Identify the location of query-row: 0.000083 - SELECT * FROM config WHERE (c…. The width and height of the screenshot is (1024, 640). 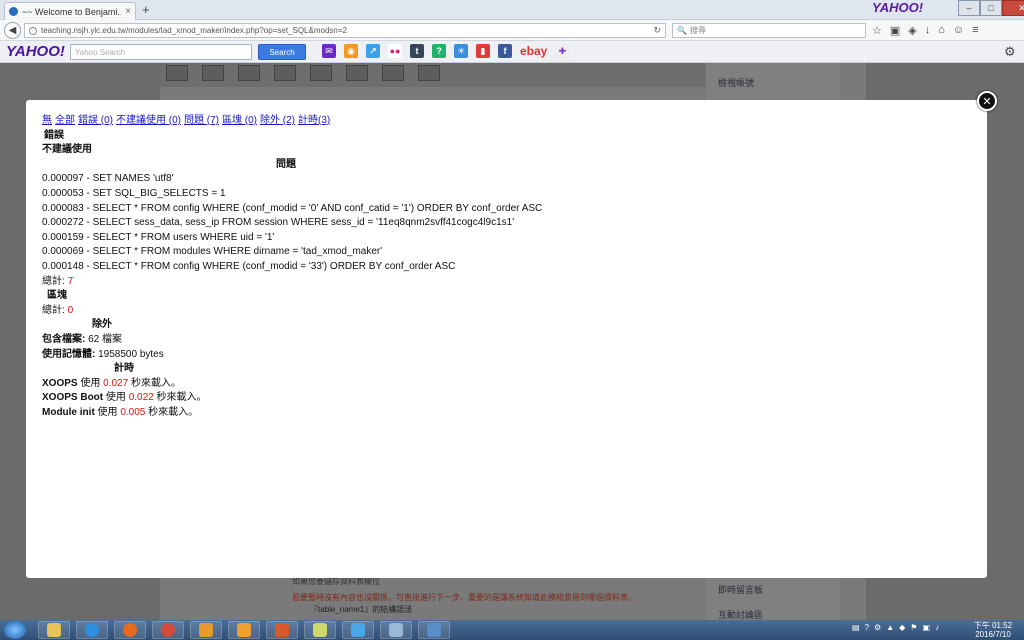
(292, 208).